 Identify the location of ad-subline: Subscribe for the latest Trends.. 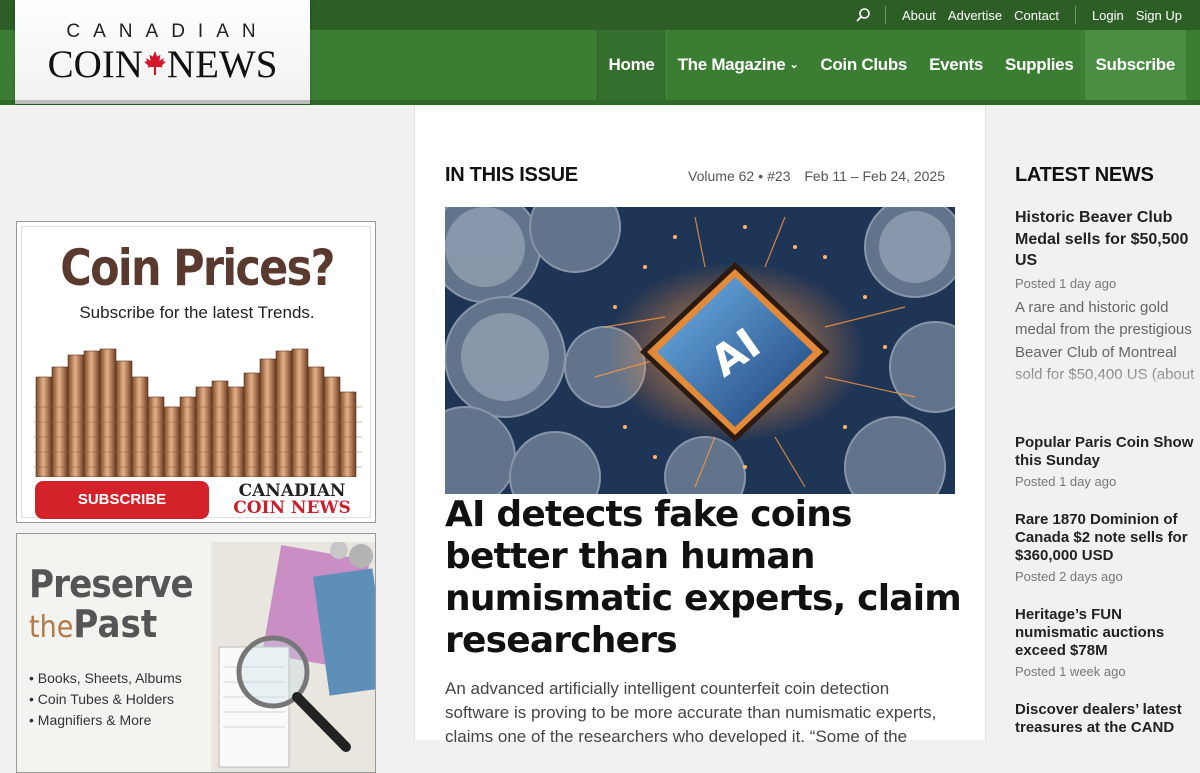
(197, 312).